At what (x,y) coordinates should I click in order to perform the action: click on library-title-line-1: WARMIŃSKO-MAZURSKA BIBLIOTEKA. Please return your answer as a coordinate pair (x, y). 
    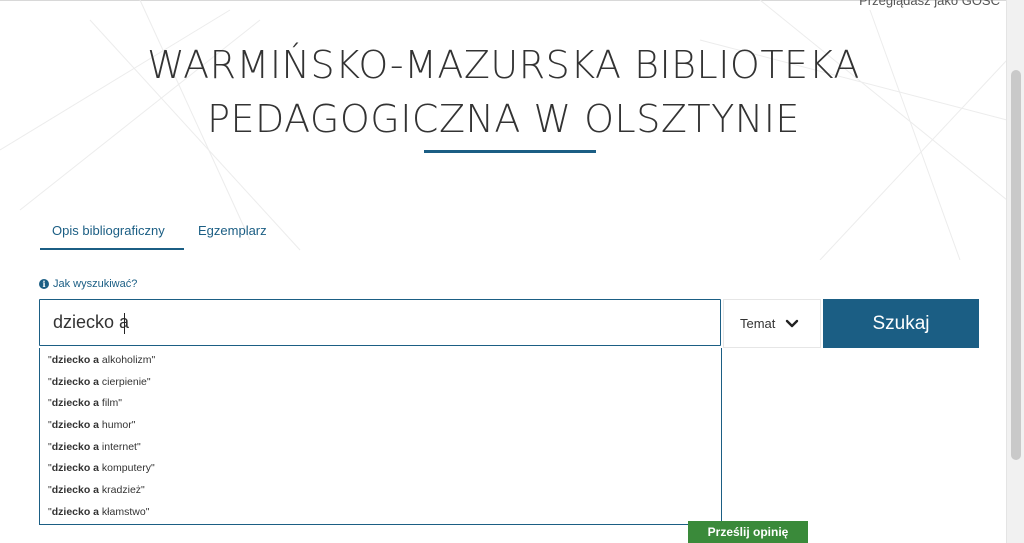
    Looking at the image, I should click on (503, 65).